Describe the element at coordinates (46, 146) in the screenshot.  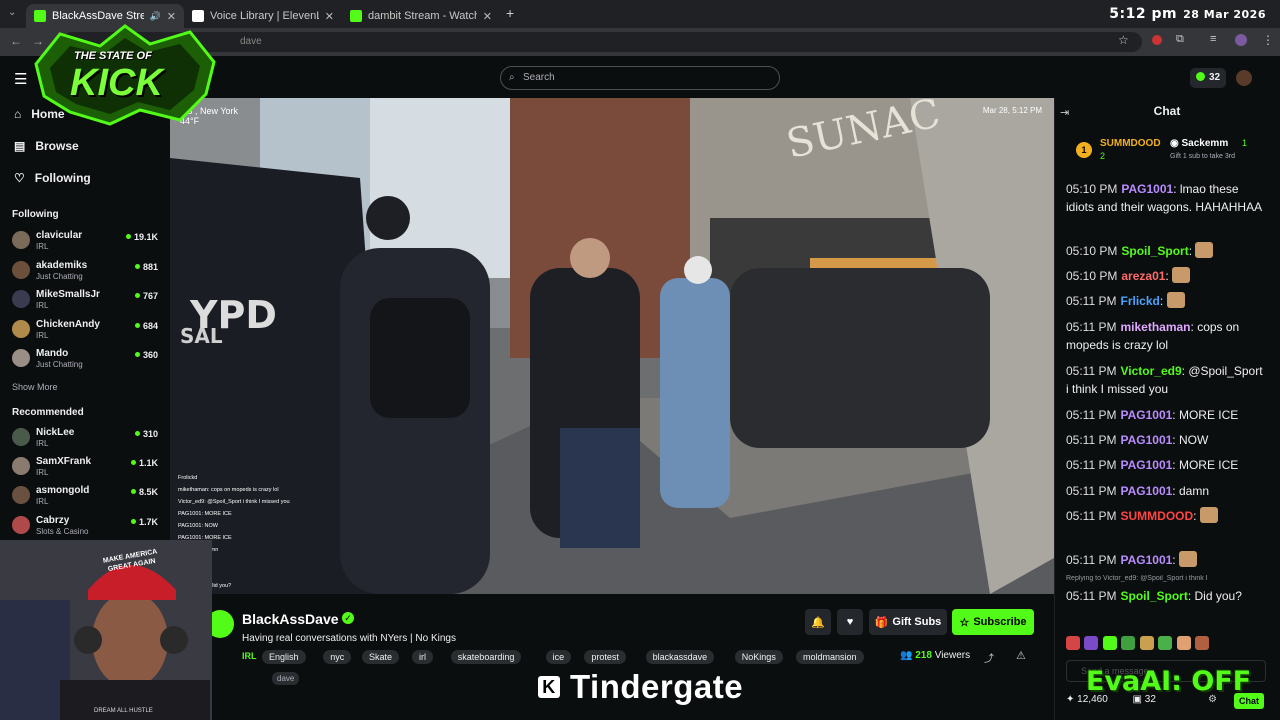
I see `nav-browse: ▤ Browse` at that location.